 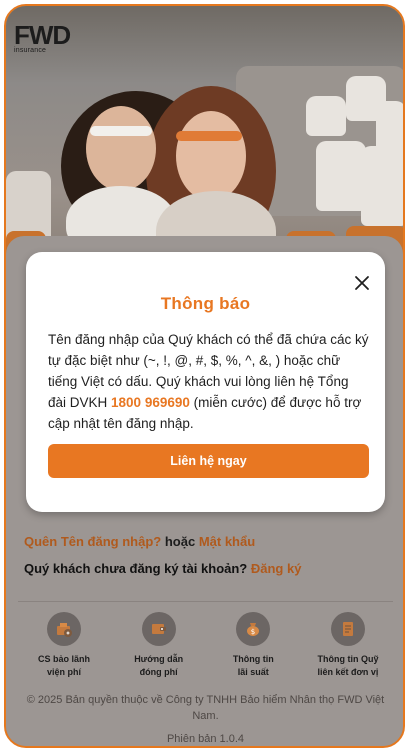 I want to click on contact-now-button: Liên hệ ngay, so click(x=208, y=461).